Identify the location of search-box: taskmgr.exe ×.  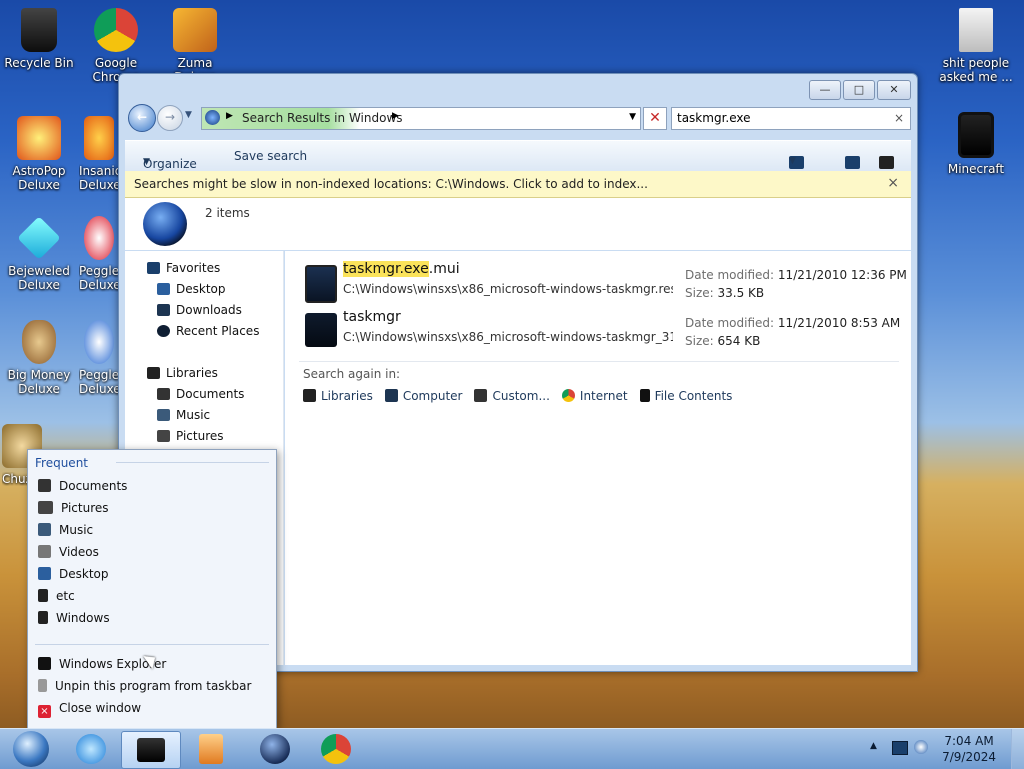
(791, 118).